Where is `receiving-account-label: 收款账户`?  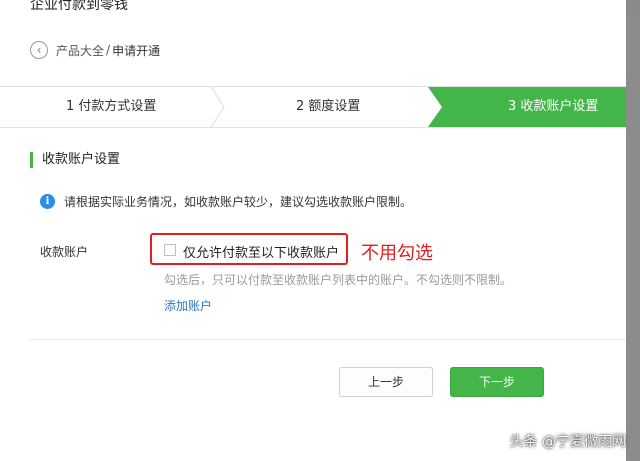
receiving-account-label: 收款账户 is located at coordinates (64, 252).